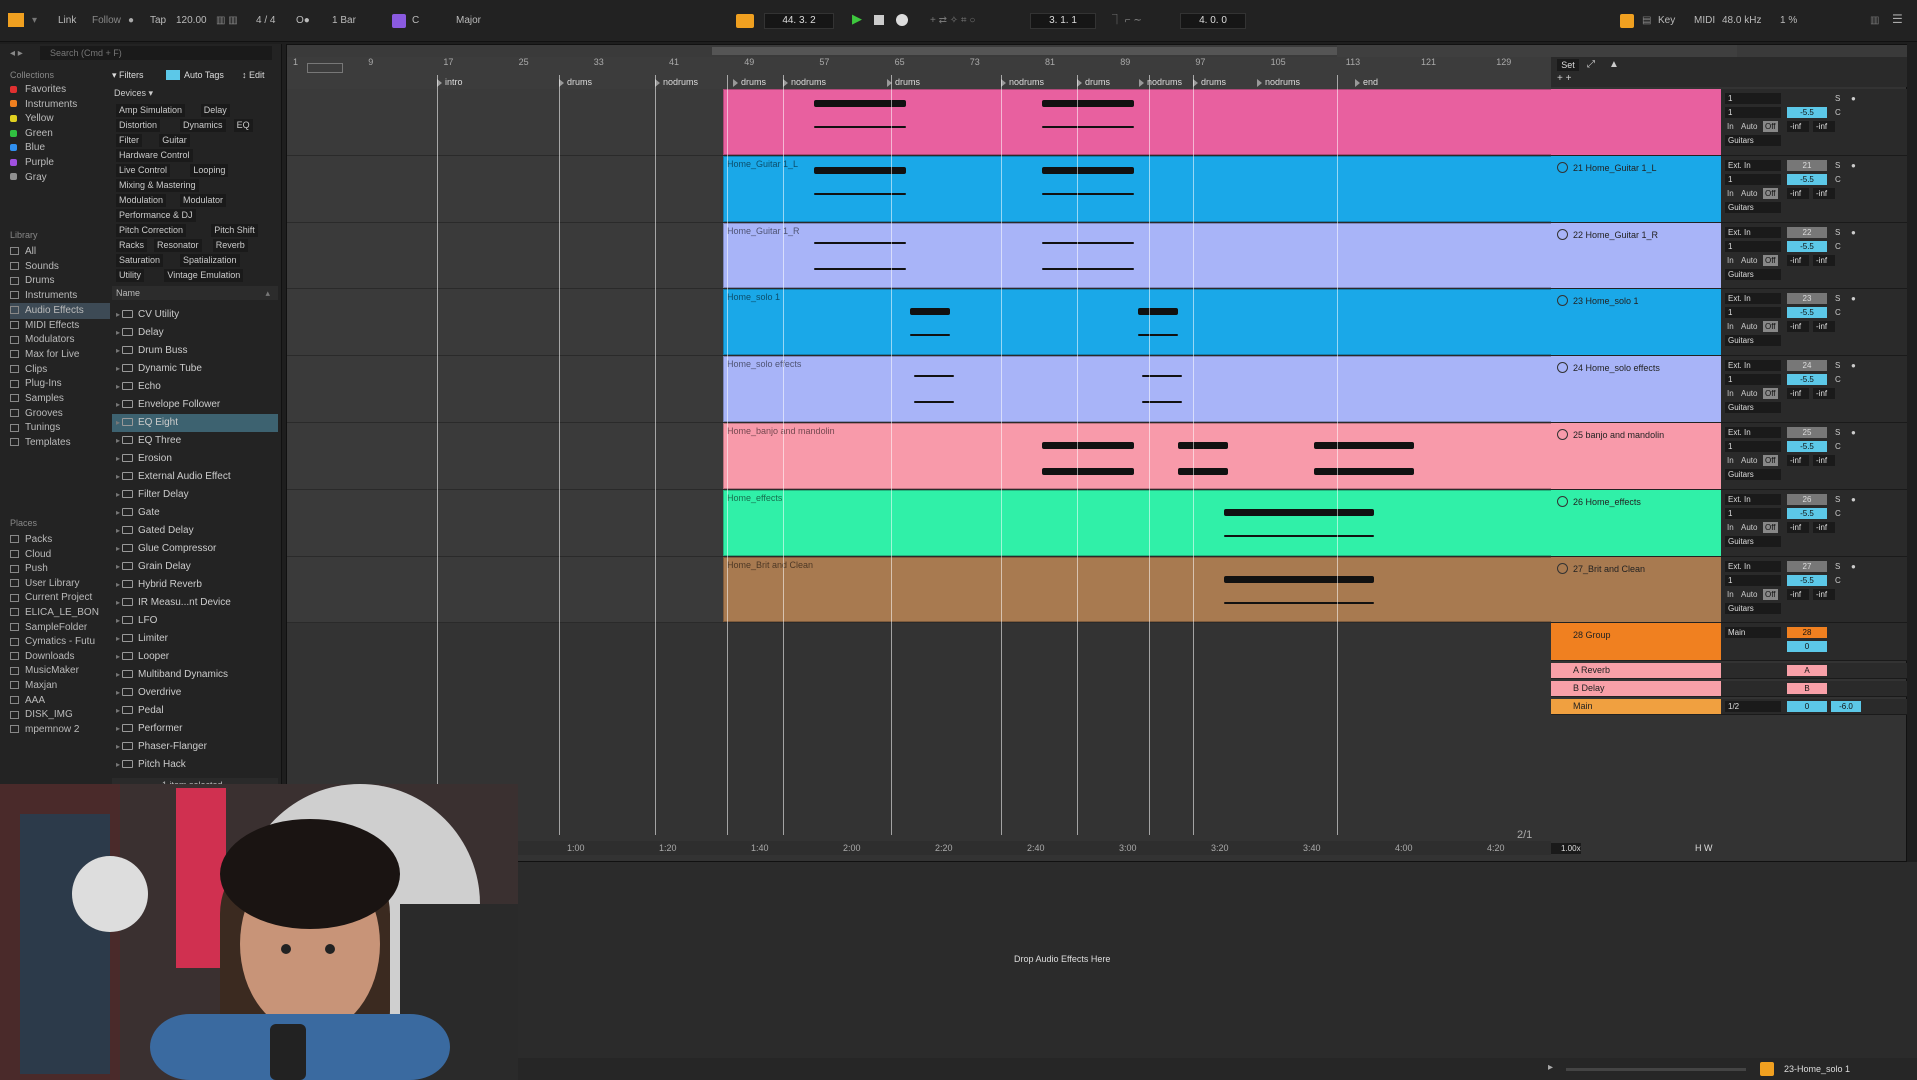 Image resolution: width=1917 pixels, height=1080 pixels. I want to click on name-column-header: Name ▴, so click(195, 293).